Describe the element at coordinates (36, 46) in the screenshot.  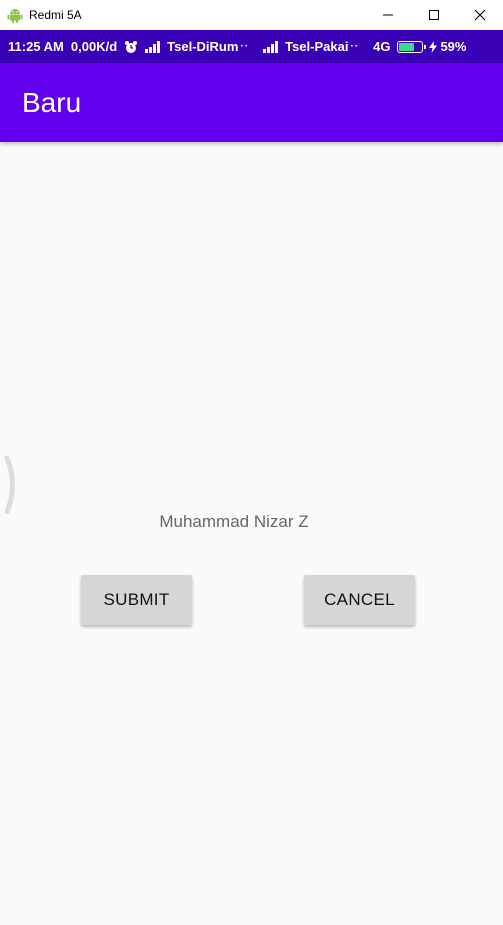
I see `status-time: 11:25 AM` at that location.